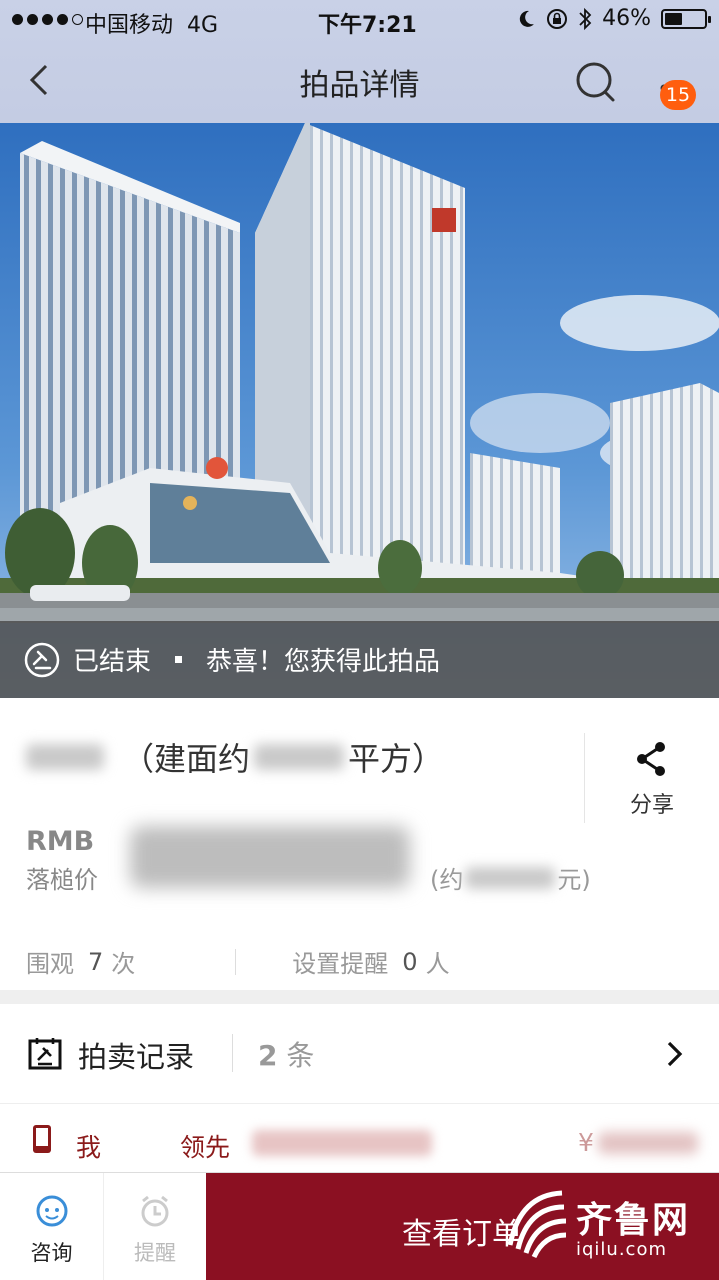 The width and height of the screenshot is (719, 1280). I want to click on price-approx: (约 元), so click(510, 877).